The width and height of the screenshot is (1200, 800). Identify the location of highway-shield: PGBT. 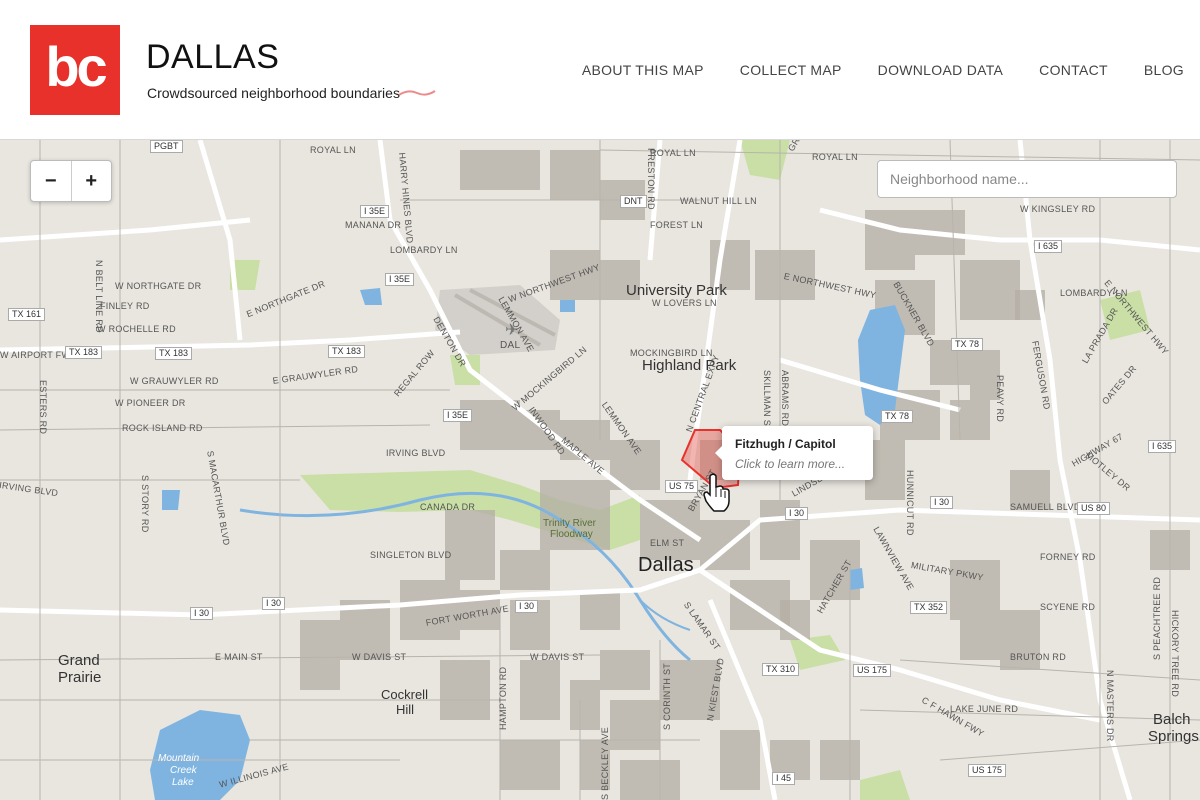
(166, 146).